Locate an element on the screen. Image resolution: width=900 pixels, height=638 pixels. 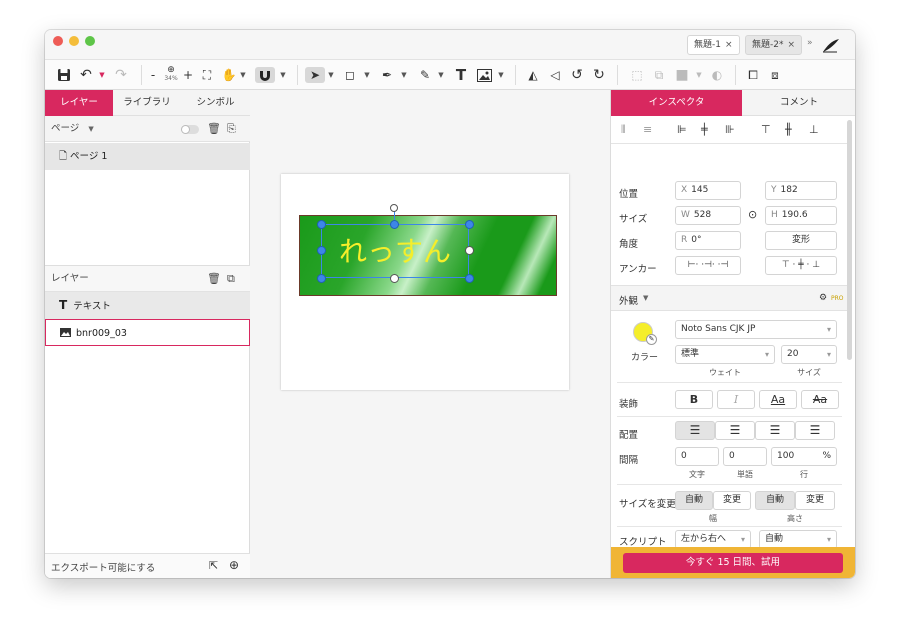
mask-icon: ◐ is located at coordinates (717, 75).